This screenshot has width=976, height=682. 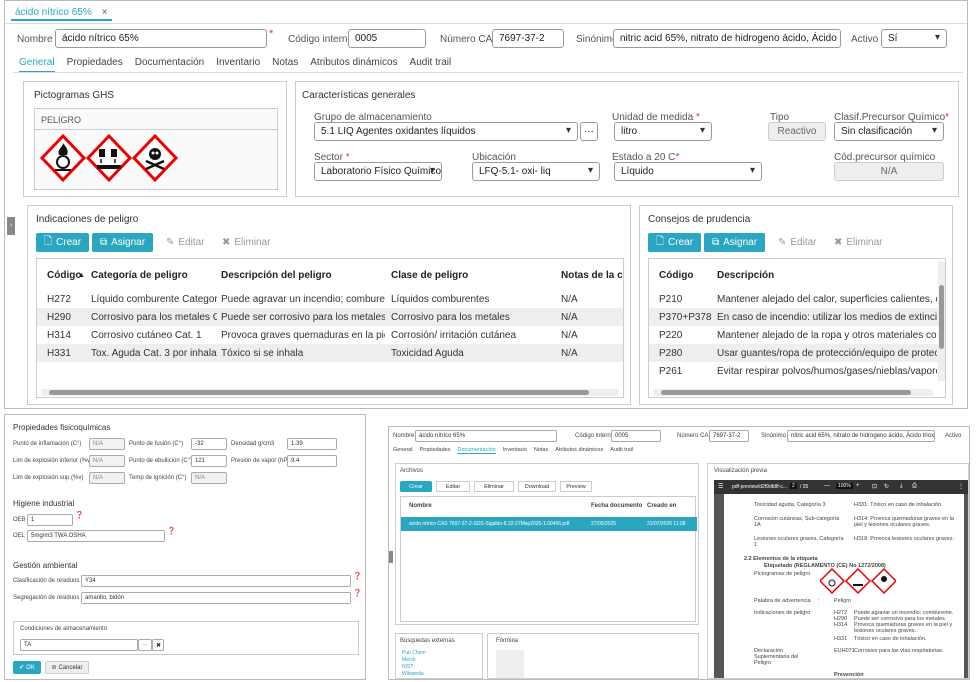 What do you see at coordinates (158, 645) in the screenshot?
I see `close-icon: ✖` at bounding box center [158, 645].